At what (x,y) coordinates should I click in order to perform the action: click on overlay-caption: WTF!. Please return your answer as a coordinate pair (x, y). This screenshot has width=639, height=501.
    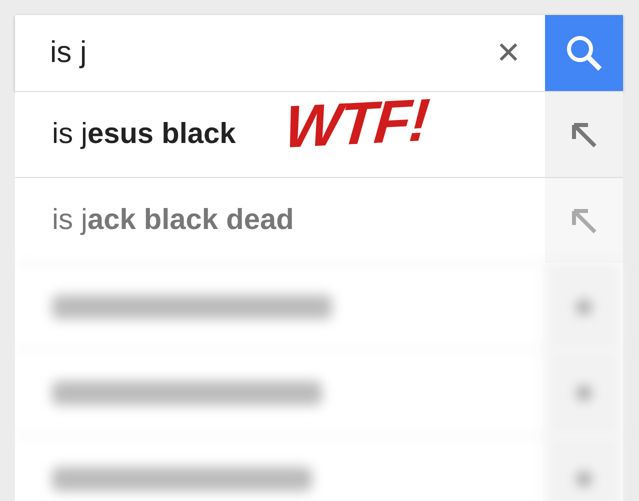
    Looking at the image, I should click on (356, 124).